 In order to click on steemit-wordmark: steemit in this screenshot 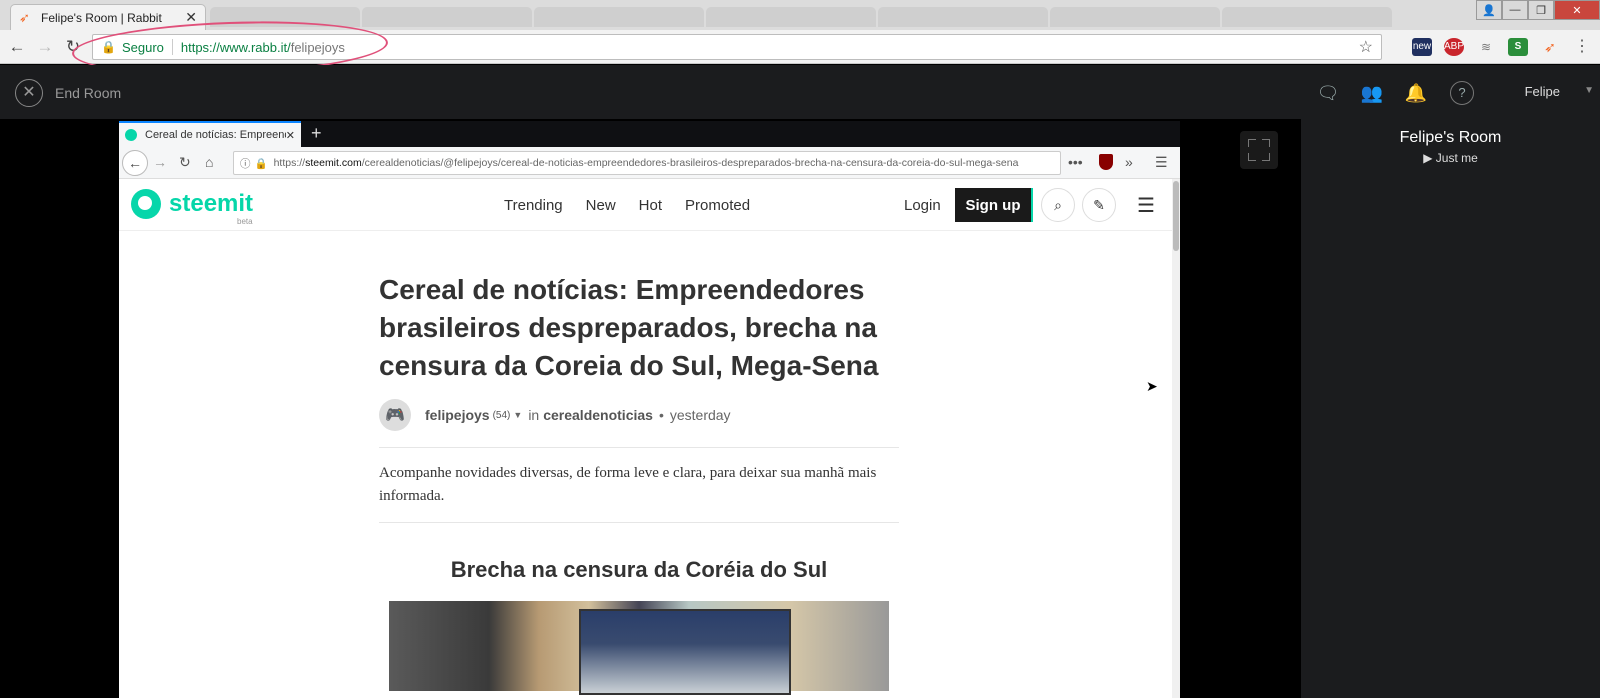, I will do `click(211, 203)`.